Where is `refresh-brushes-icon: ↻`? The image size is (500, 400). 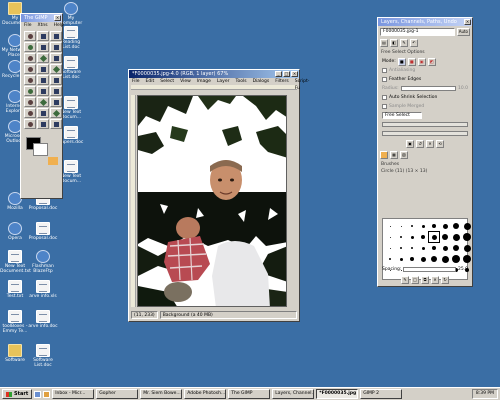 refresh-brushes-icon: ↻ is located at coordinates (445, 279).